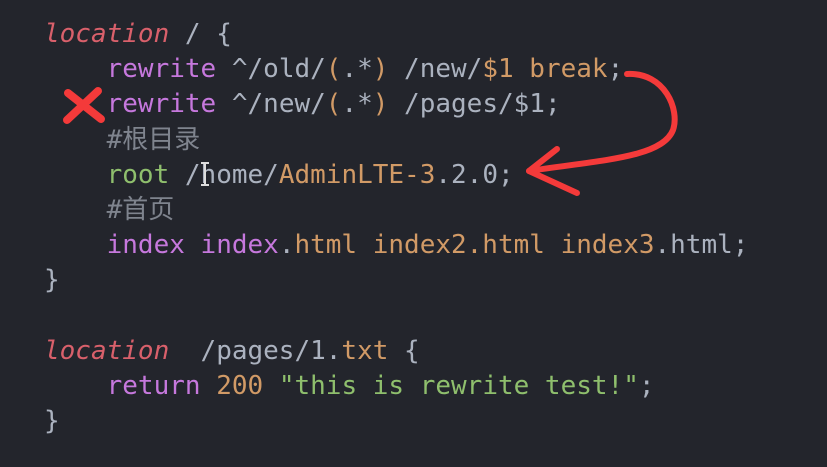  What do you see at coordinates (84, 105) in the screenshot?
I see `cross-mark-icon` at bounding box center [84, 105].